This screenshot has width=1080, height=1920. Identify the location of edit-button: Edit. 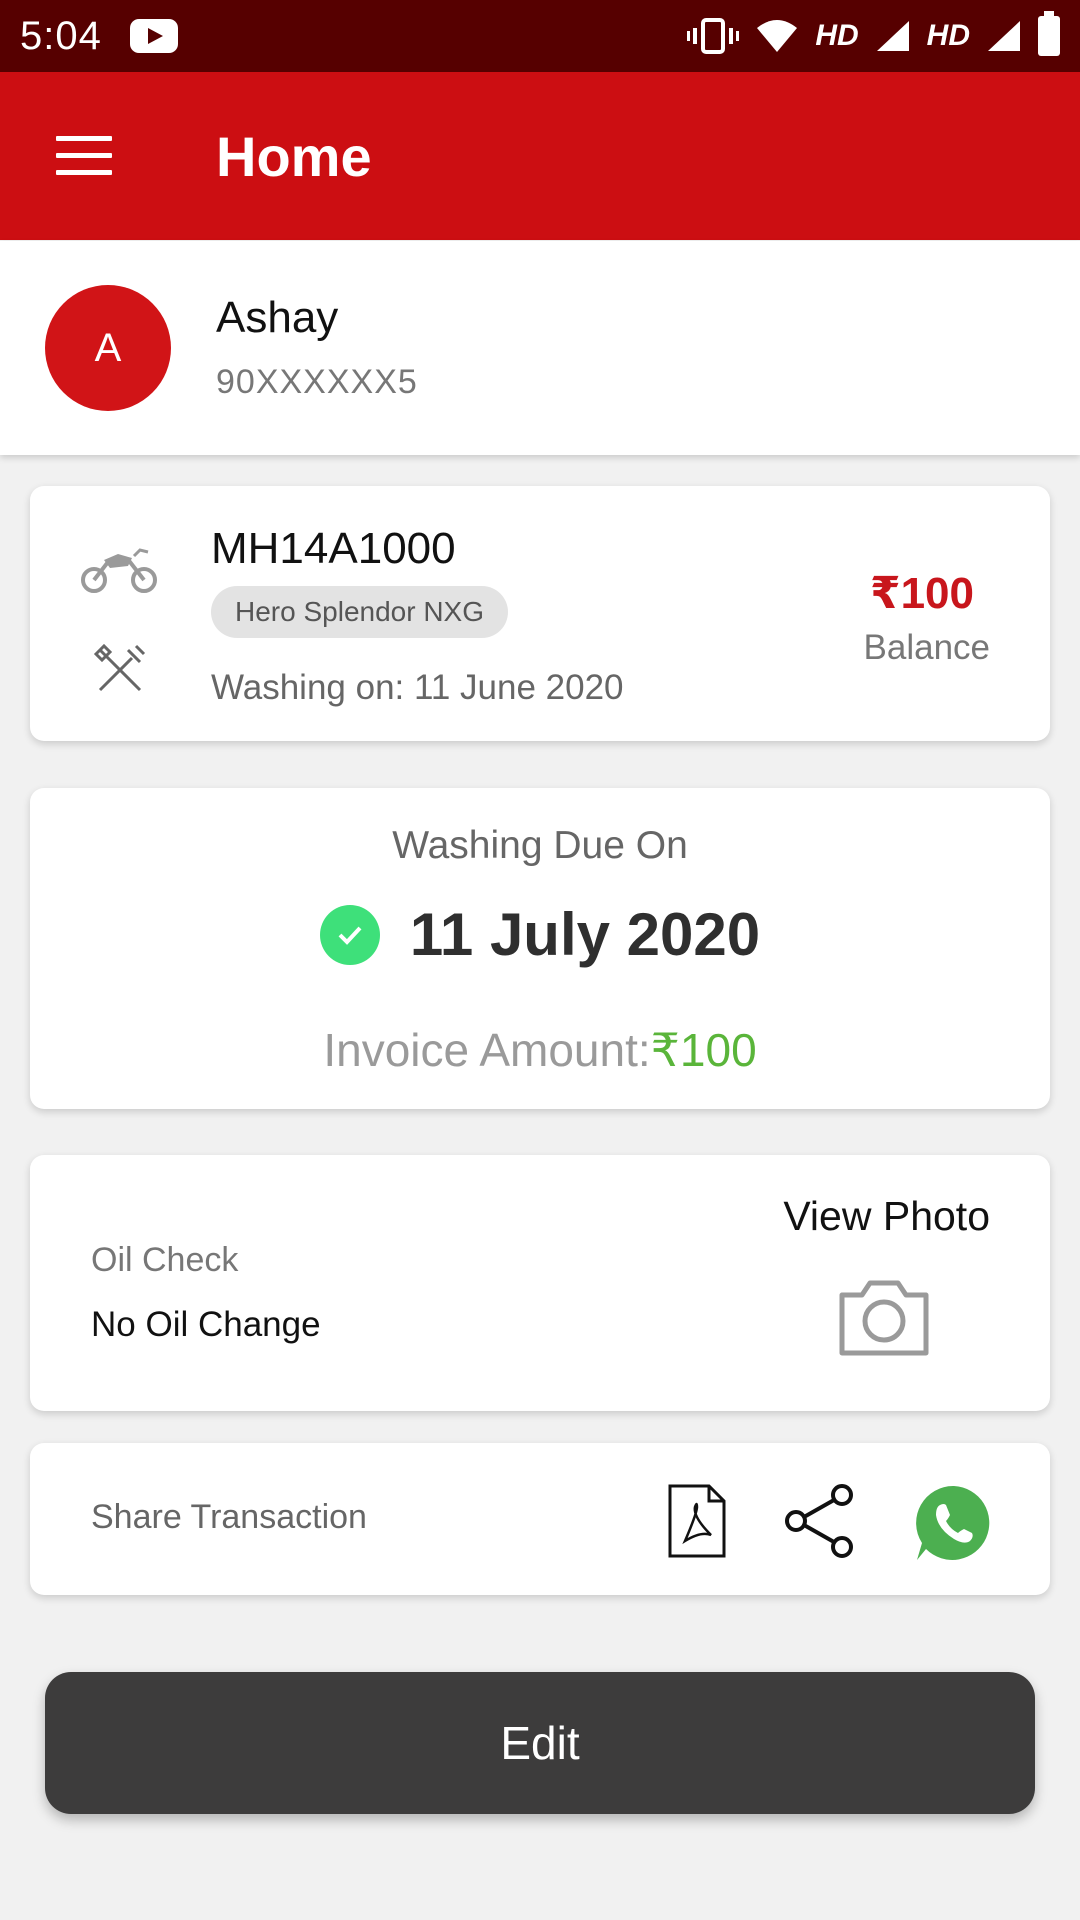
(540, 1743).